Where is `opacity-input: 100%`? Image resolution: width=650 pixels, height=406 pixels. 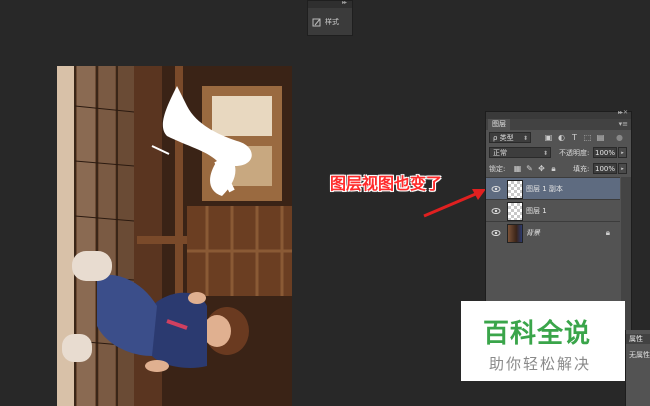 opacity-input: 100% is located at coordinates (605, 152).